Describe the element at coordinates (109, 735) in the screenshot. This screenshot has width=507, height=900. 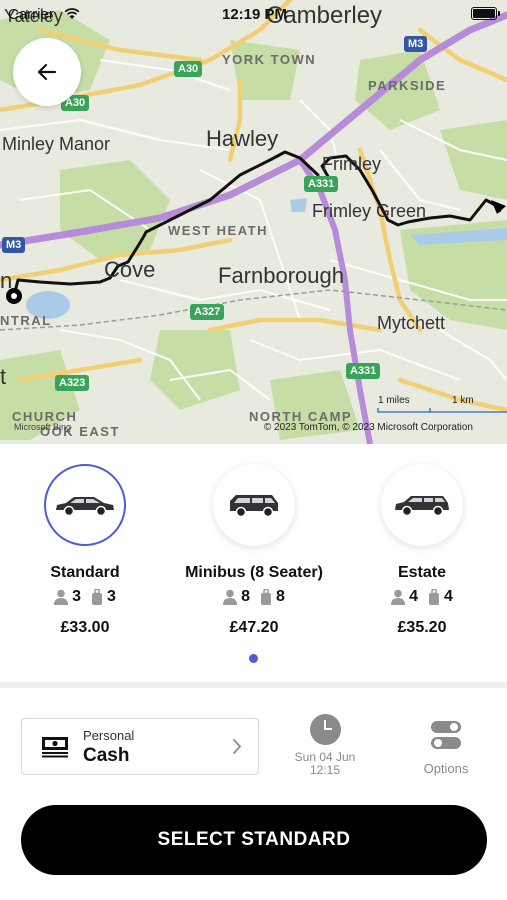
I see `payment-account-label: Personal` at that location.